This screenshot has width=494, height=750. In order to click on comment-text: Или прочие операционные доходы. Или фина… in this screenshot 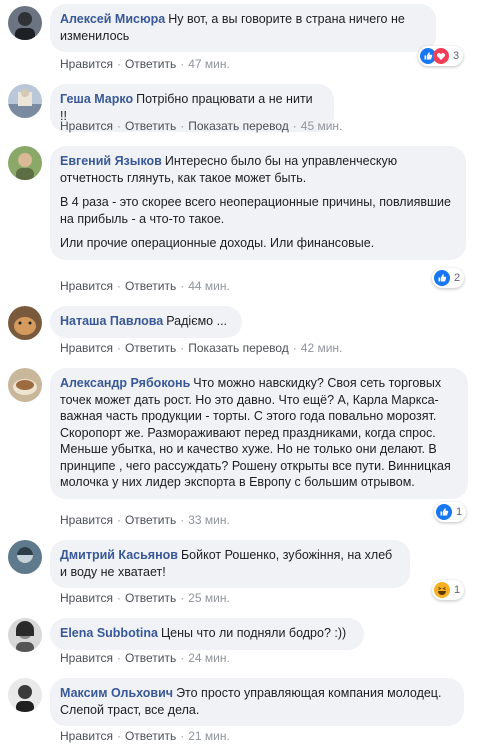, I will do `click(217, 243)`.